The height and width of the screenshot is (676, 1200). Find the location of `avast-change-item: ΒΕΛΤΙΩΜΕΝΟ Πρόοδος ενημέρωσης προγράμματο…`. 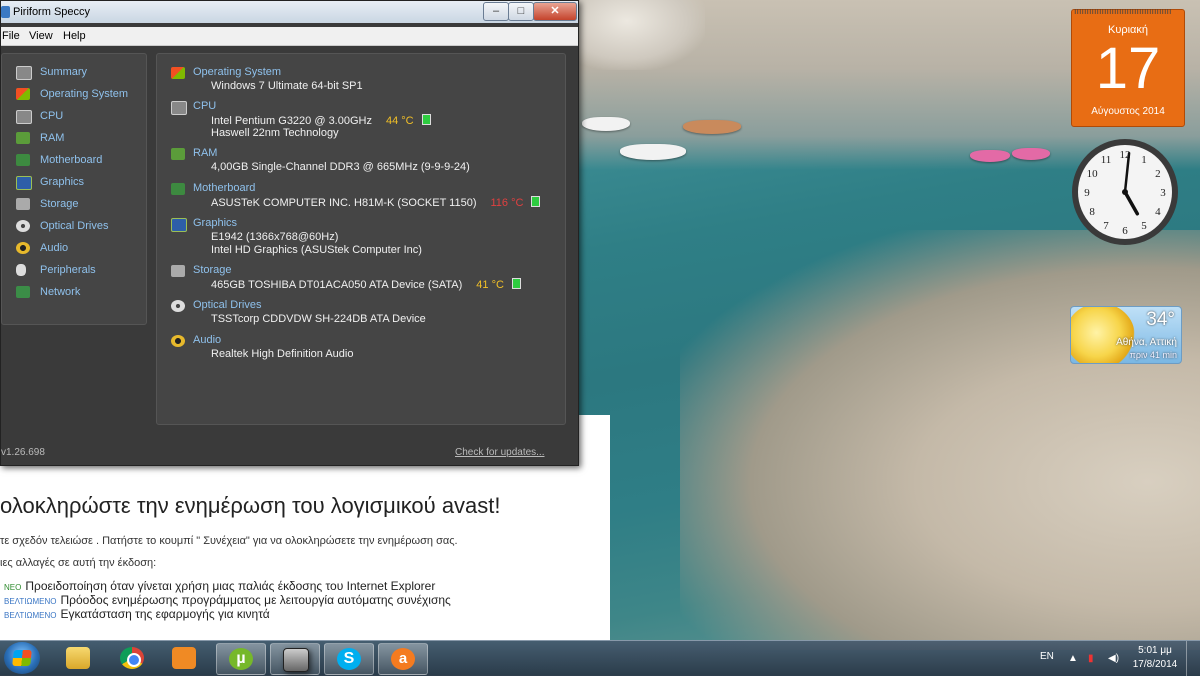

avast-change-item: ΒΕΛΤΙΩΜΕΝΟ Πρόοδος ενημέρωσης προγράμματο… is located at coordinates (227, 600).